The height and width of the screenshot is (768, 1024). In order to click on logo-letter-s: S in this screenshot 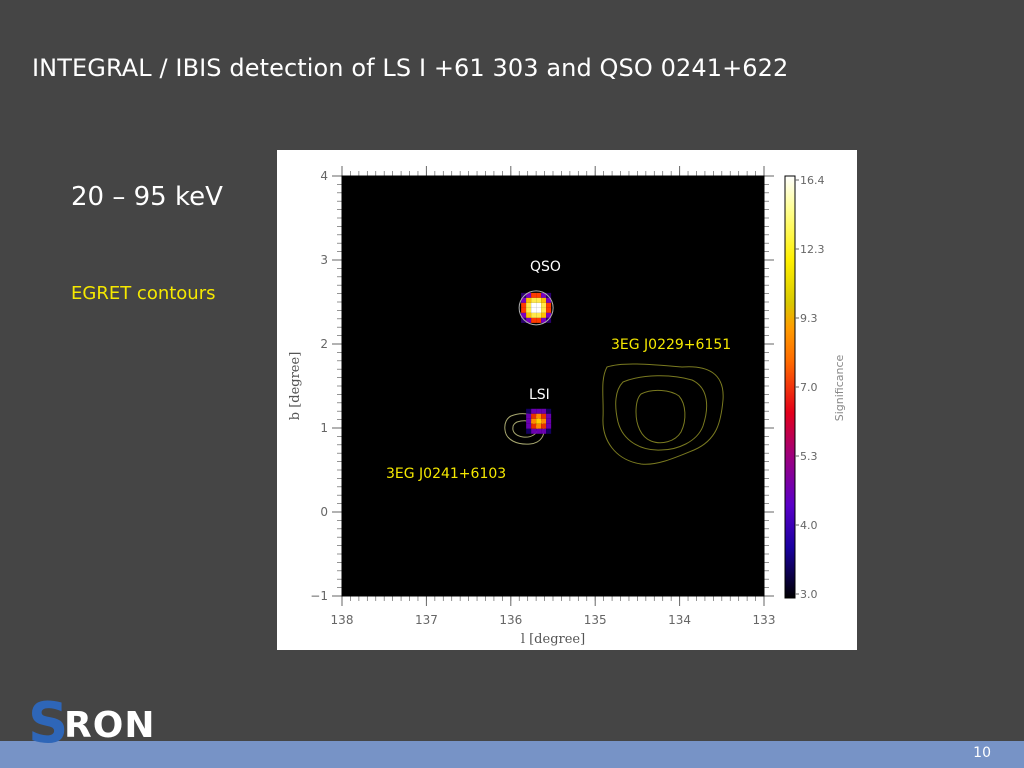, I will do `click(48, 723)`.